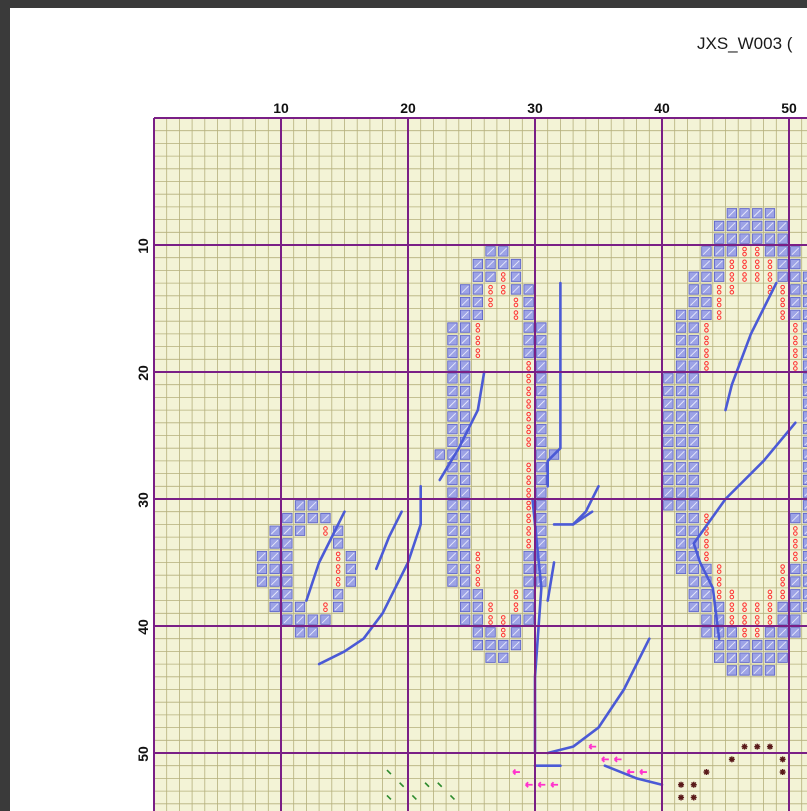  I want to click on top-label-50: 50, so click(789, 108).